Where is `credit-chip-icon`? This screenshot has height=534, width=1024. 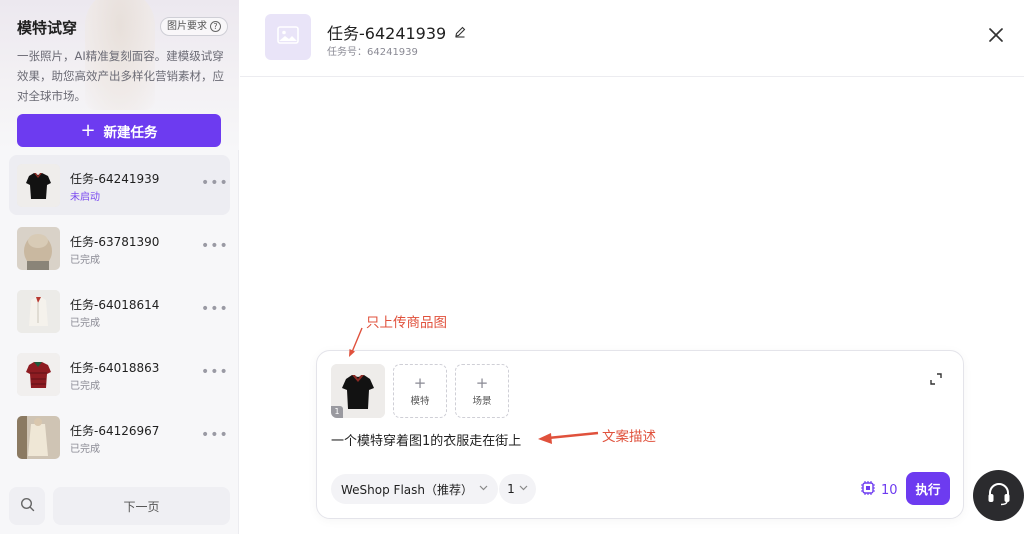
credit-chip-icon is located at coordinates (868, 490).